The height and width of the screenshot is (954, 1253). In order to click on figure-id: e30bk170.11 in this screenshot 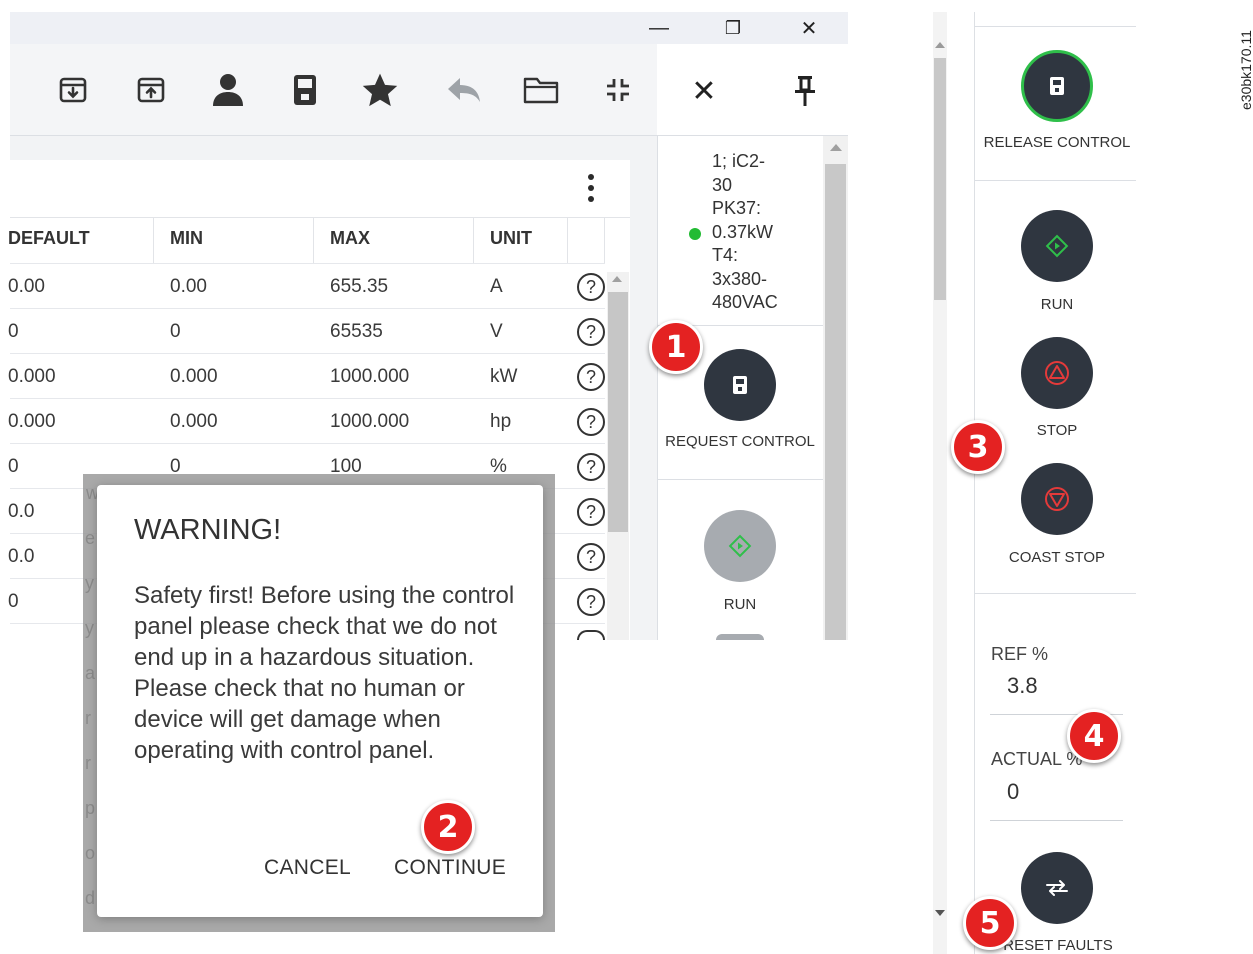, I will do `click(1242, 74)`.